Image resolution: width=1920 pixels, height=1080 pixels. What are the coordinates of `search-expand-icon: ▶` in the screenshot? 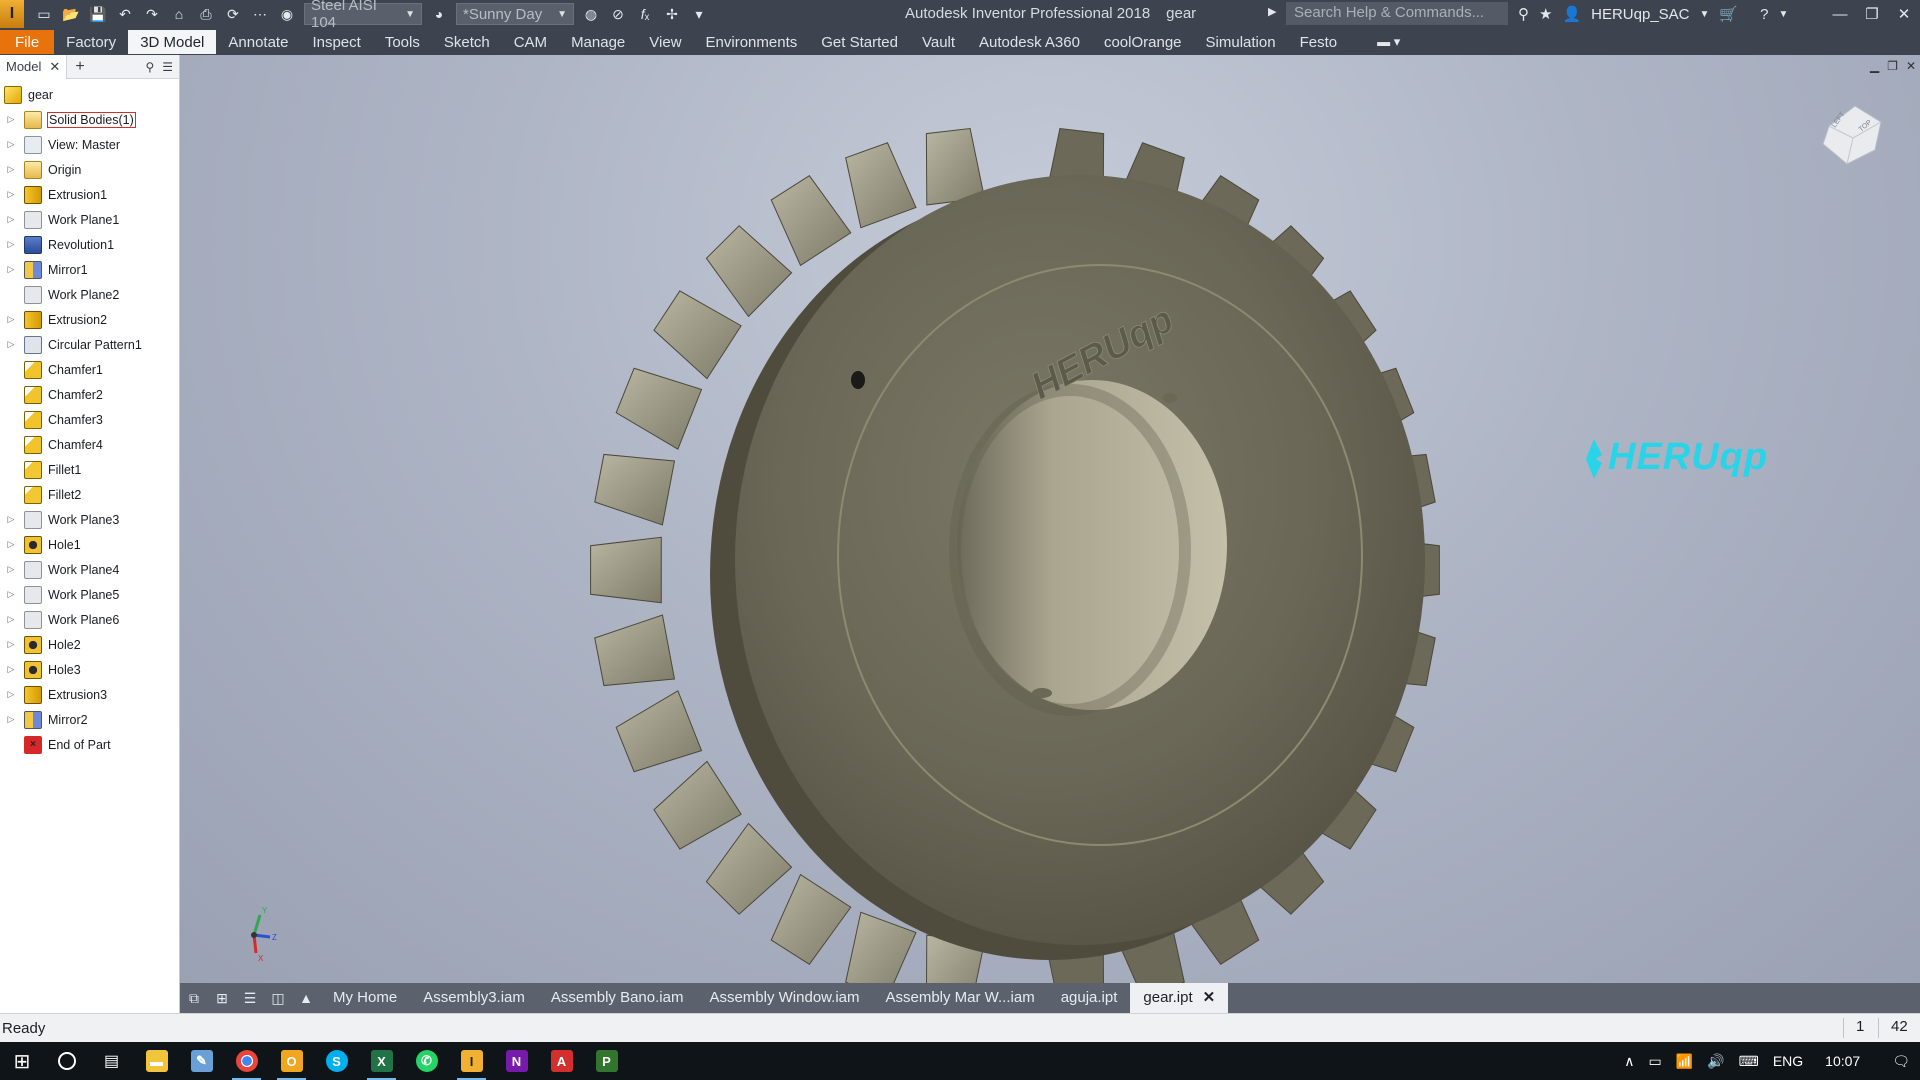 It's located at (1272, 11).